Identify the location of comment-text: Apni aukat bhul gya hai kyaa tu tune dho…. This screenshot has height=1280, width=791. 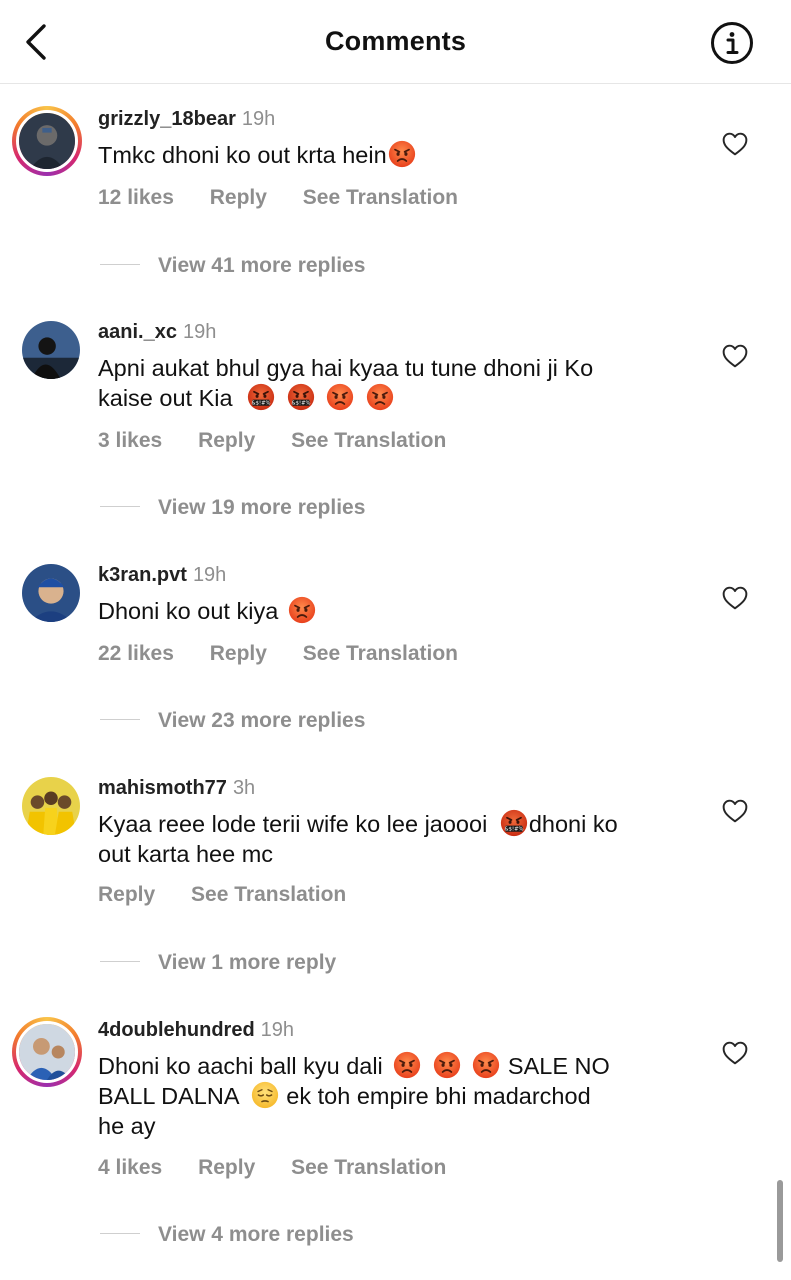
(346, 383).